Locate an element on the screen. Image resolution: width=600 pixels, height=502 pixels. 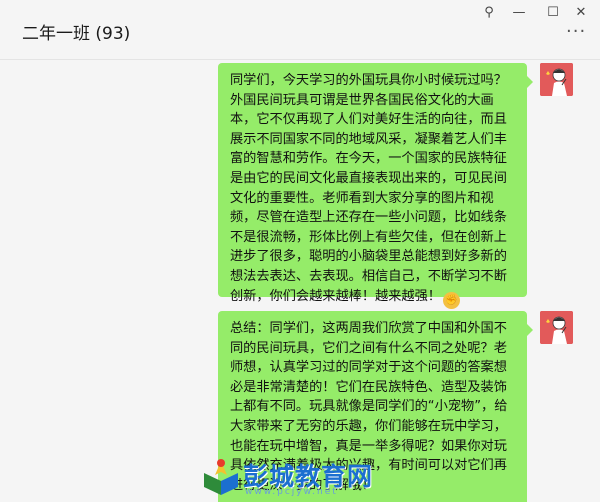
maximize-button: ☐ is located at coordinates (553, 13).